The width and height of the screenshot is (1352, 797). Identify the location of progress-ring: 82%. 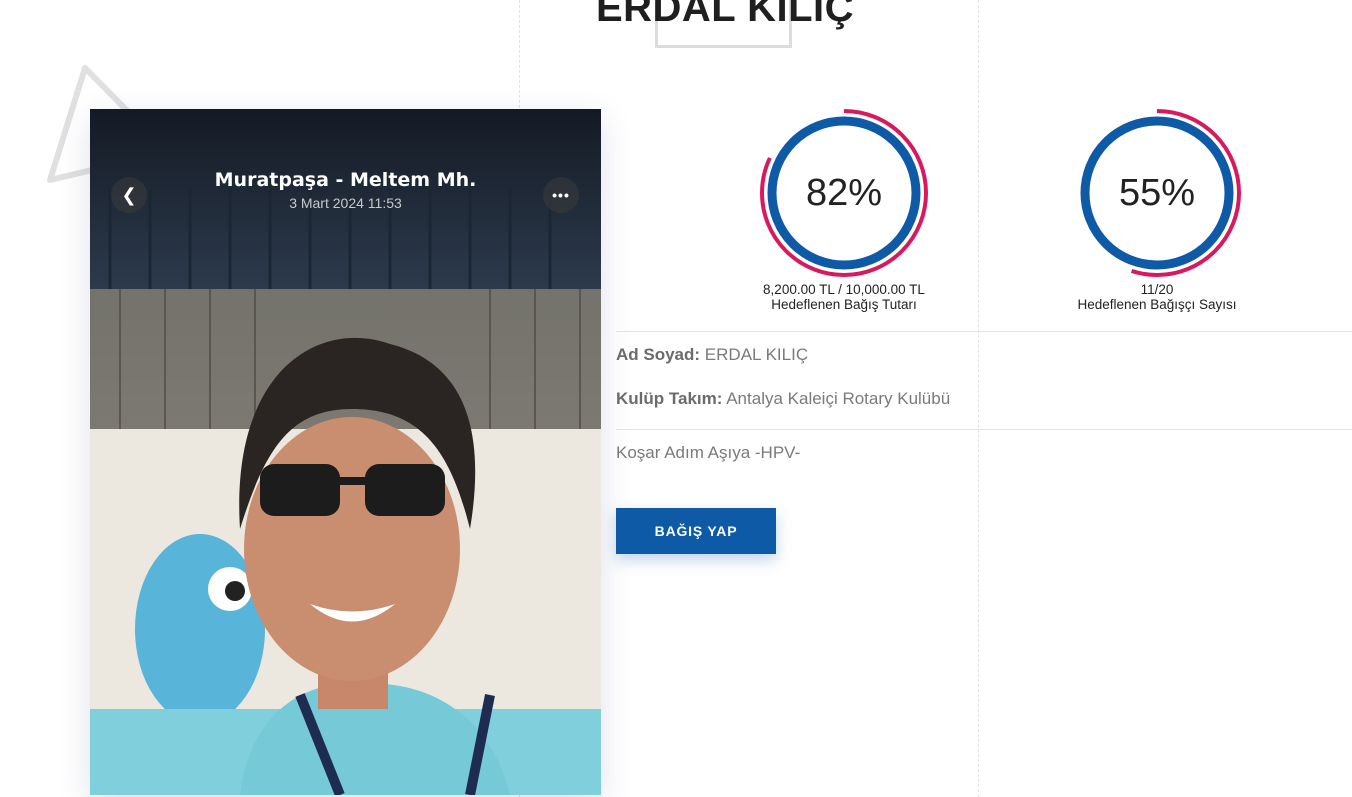
(844, 193).